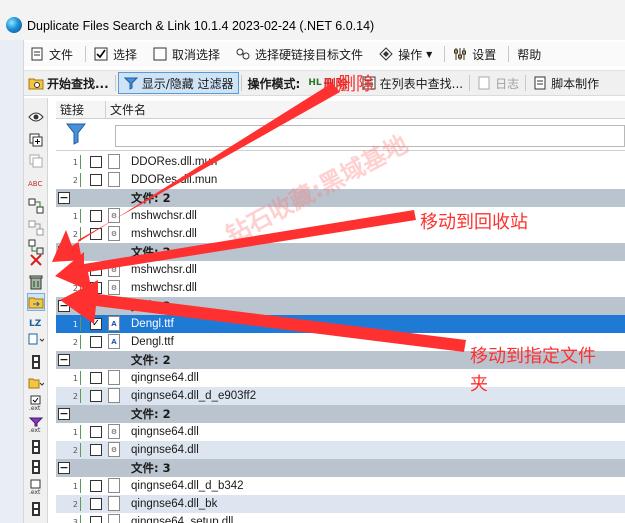  I want to click on file-name: qingnse64.dll_d_b342, so click(187, 486).